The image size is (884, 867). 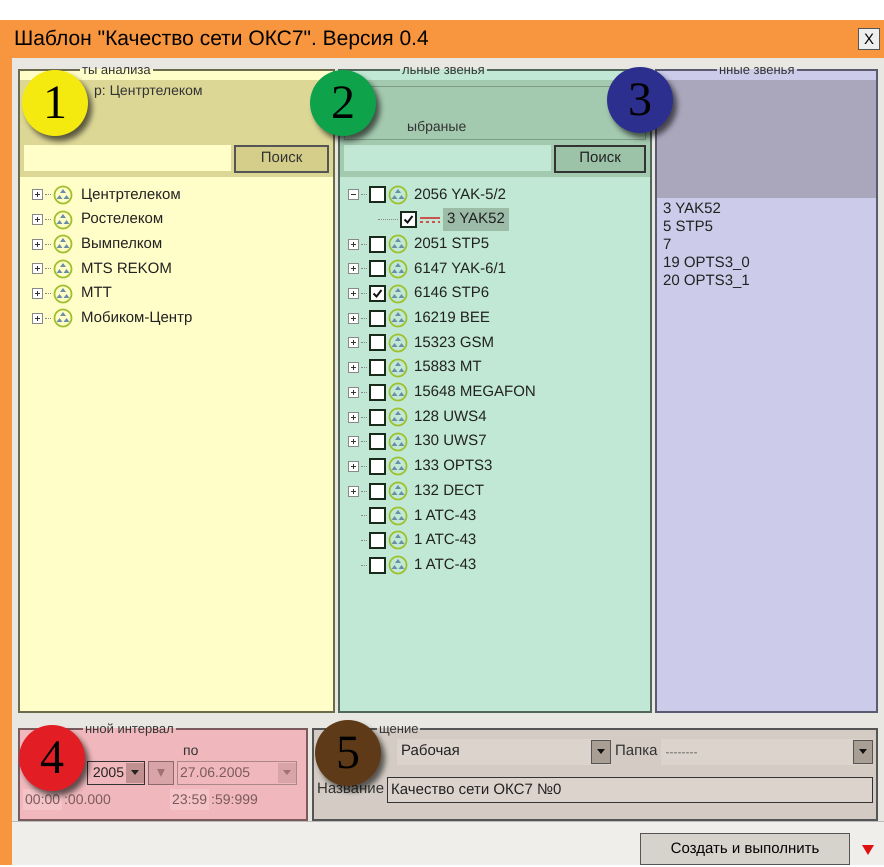 I want to click on tree-item: MTT, so click(x=93, y=293).